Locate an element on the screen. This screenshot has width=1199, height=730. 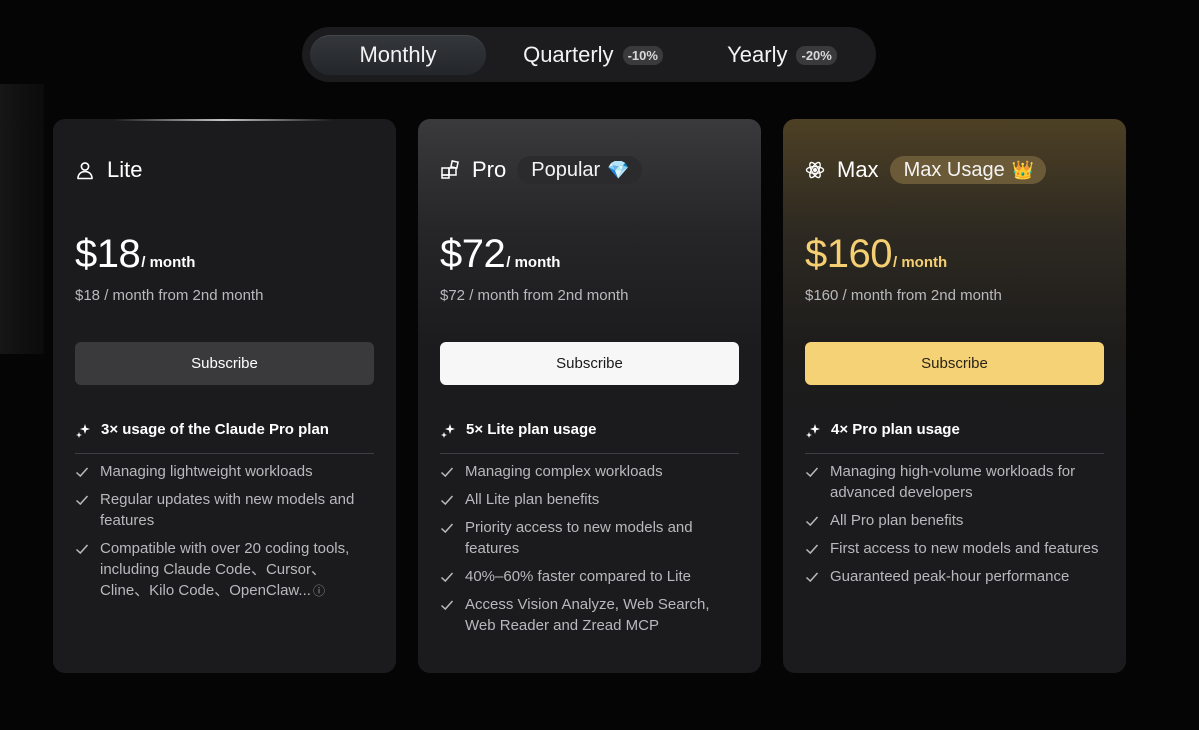
plan-name: Lite is located at coordinates (125, 169).